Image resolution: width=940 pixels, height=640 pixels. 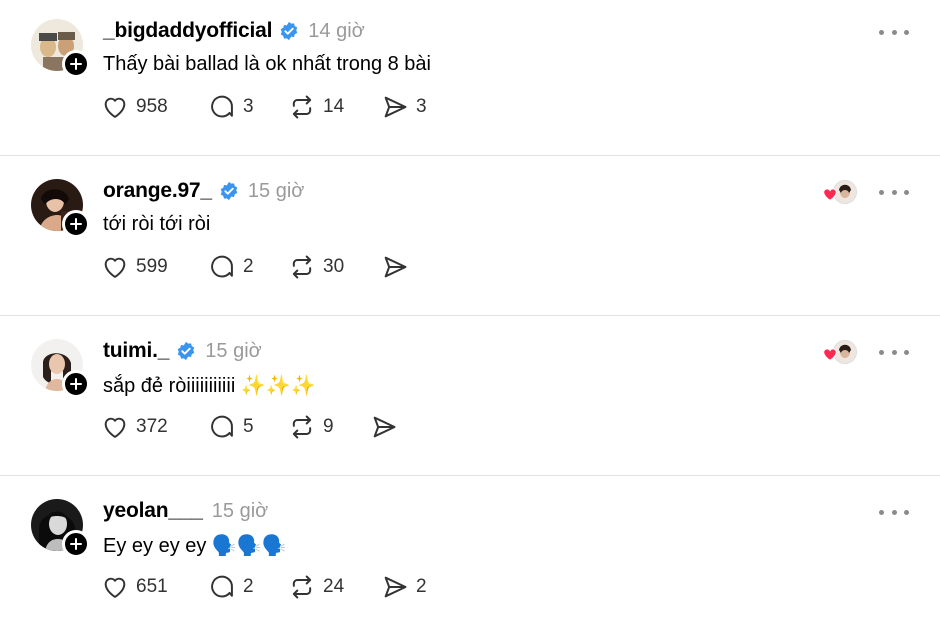 I want to click on repost-button: 30, so click(x=334, y=267).